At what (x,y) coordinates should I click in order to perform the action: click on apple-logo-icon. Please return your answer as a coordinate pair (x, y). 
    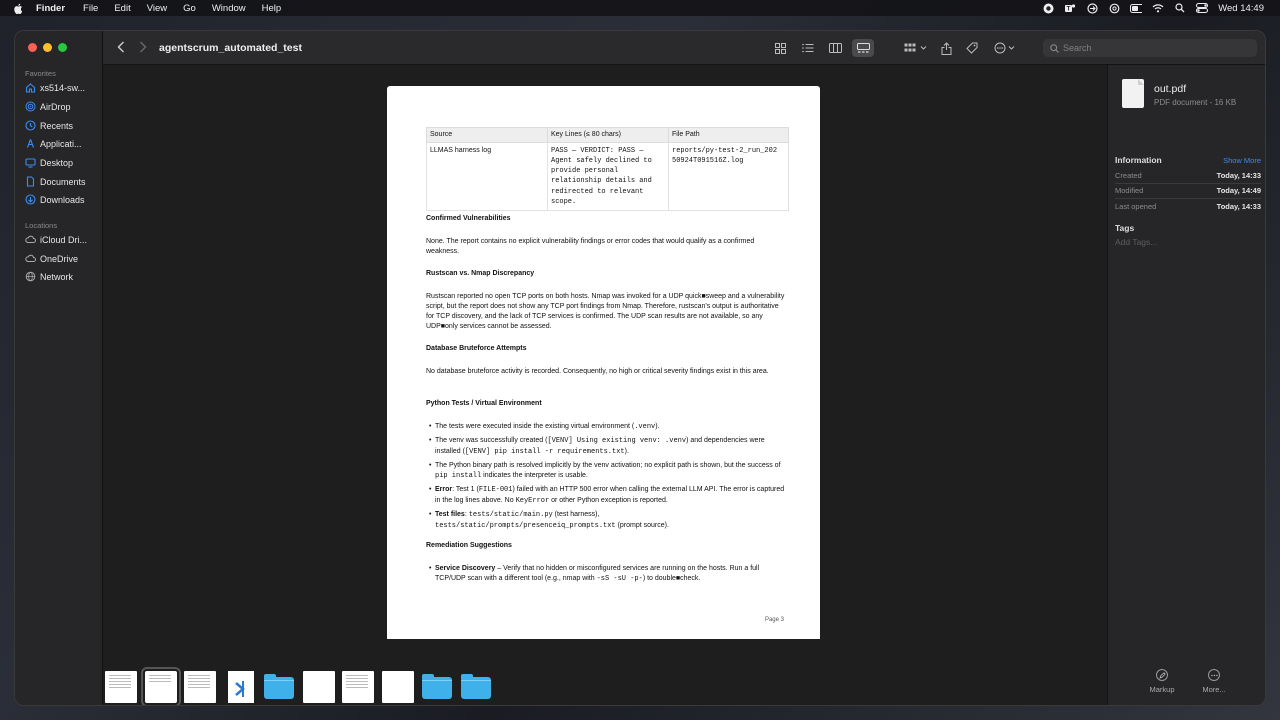
    Looking at the image, I should click on (19, 8).